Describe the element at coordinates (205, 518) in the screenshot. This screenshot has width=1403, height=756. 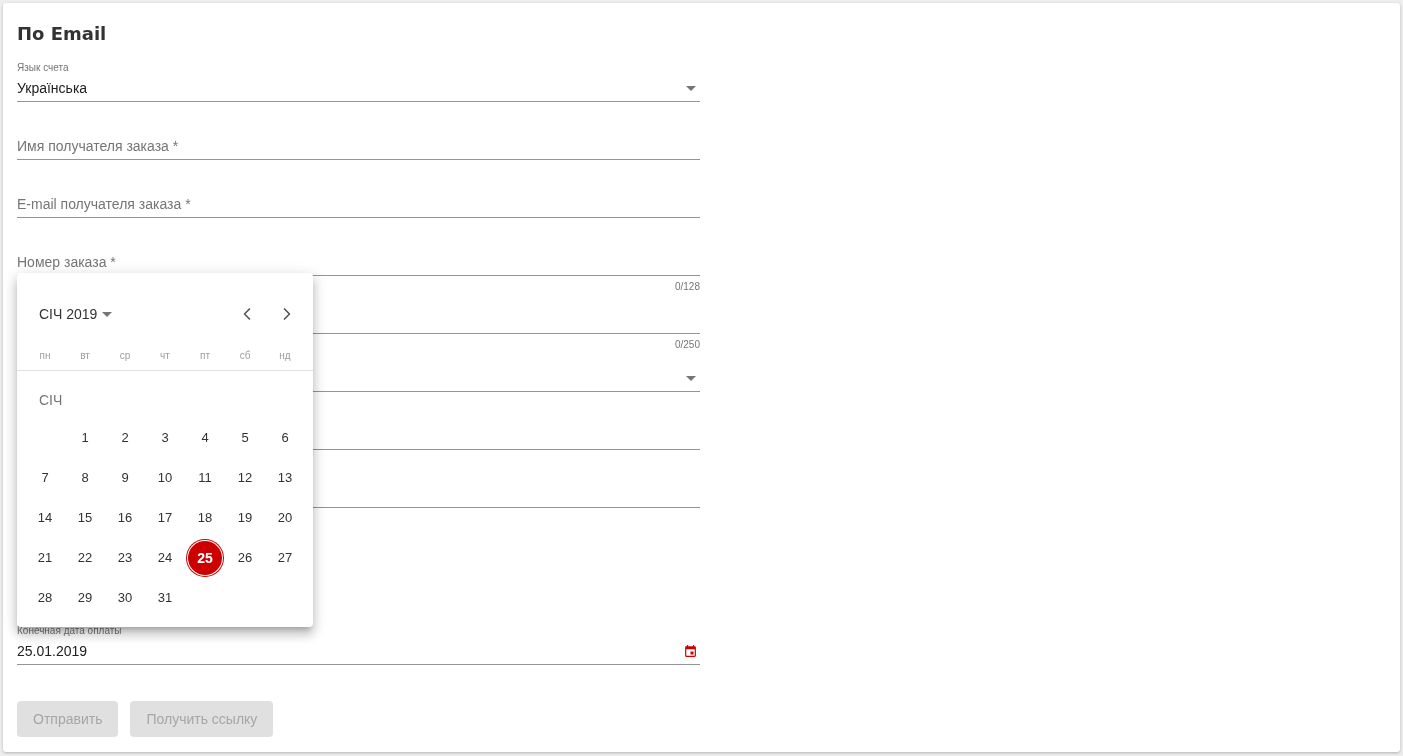
I see `calendar-day: 18` at that location.